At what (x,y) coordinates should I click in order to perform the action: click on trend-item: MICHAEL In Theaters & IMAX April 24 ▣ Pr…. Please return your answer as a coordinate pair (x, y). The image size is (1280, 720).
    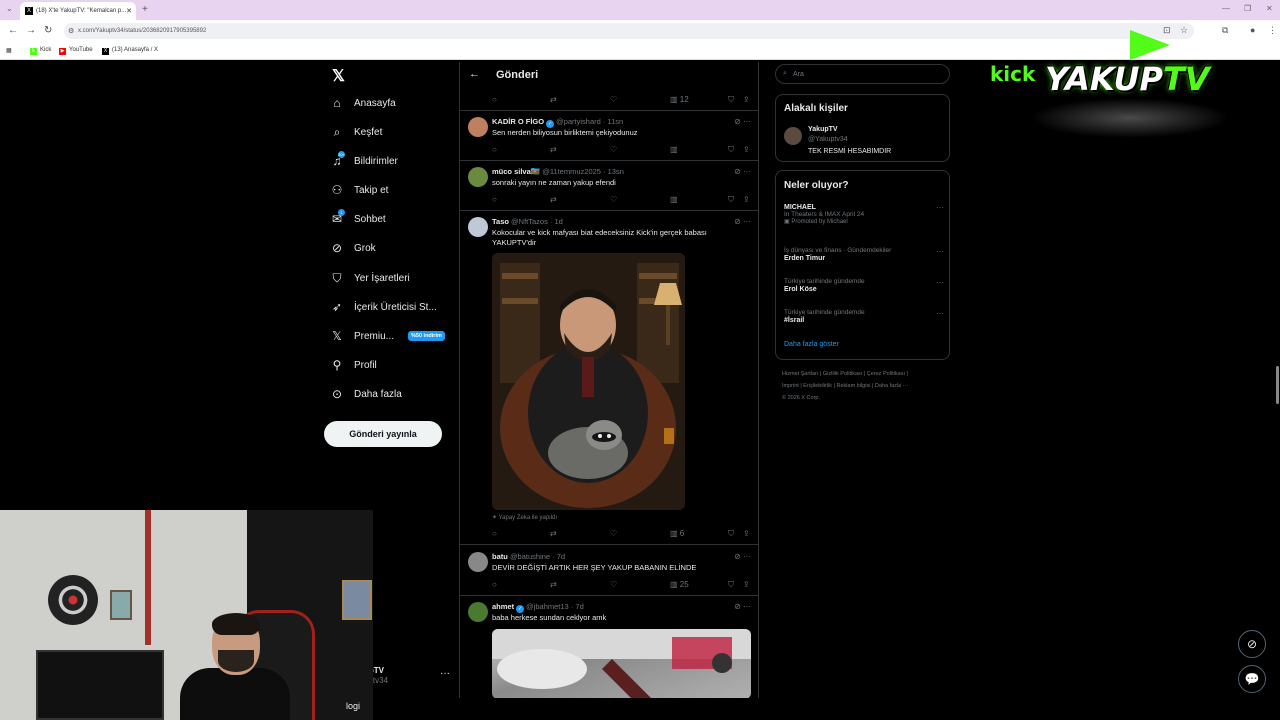
    Looking at the image, I should click on (864, 214).